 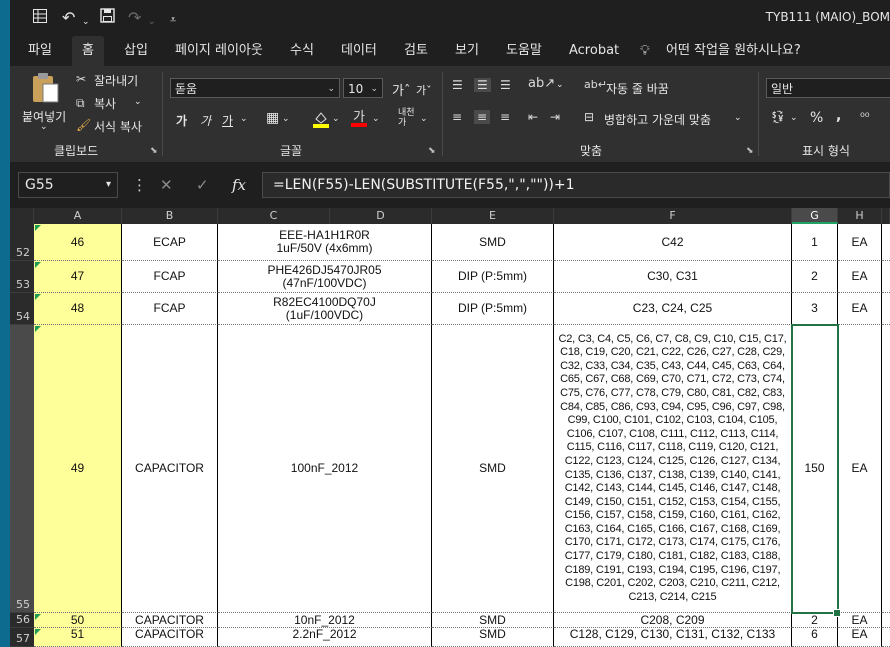 What do you see at coordinates (105, 103) in the screenshot?
I see `copy-button: 복사` at bounding box center [105, 103].